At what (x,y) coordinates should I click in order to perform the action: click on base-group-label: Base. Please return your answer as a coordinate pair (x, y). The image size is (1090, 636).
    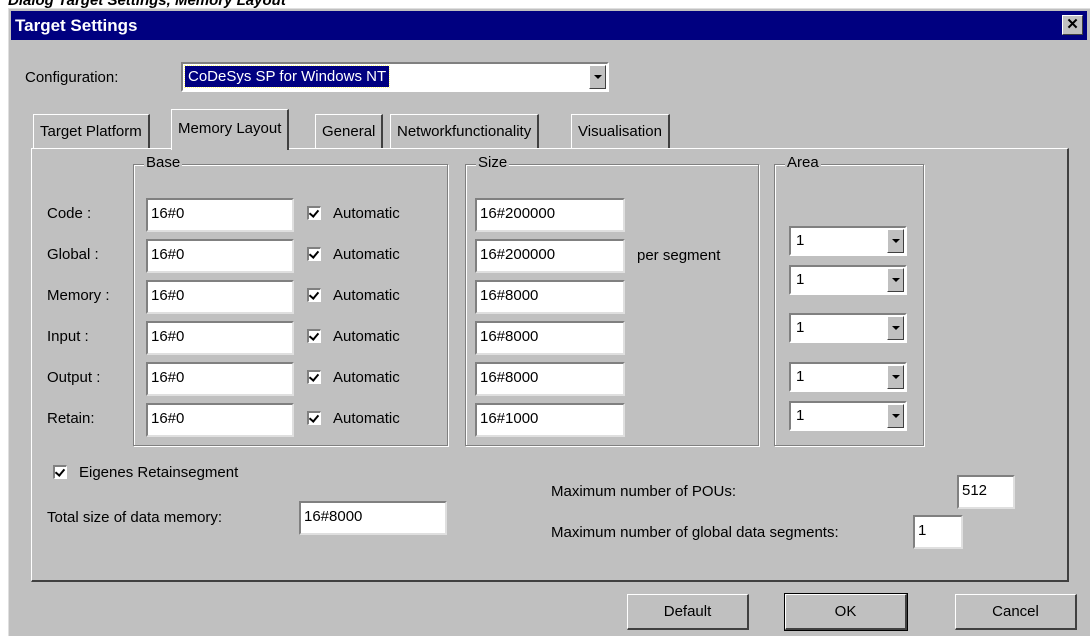
    Looking at the image, I should click on (163, 162).